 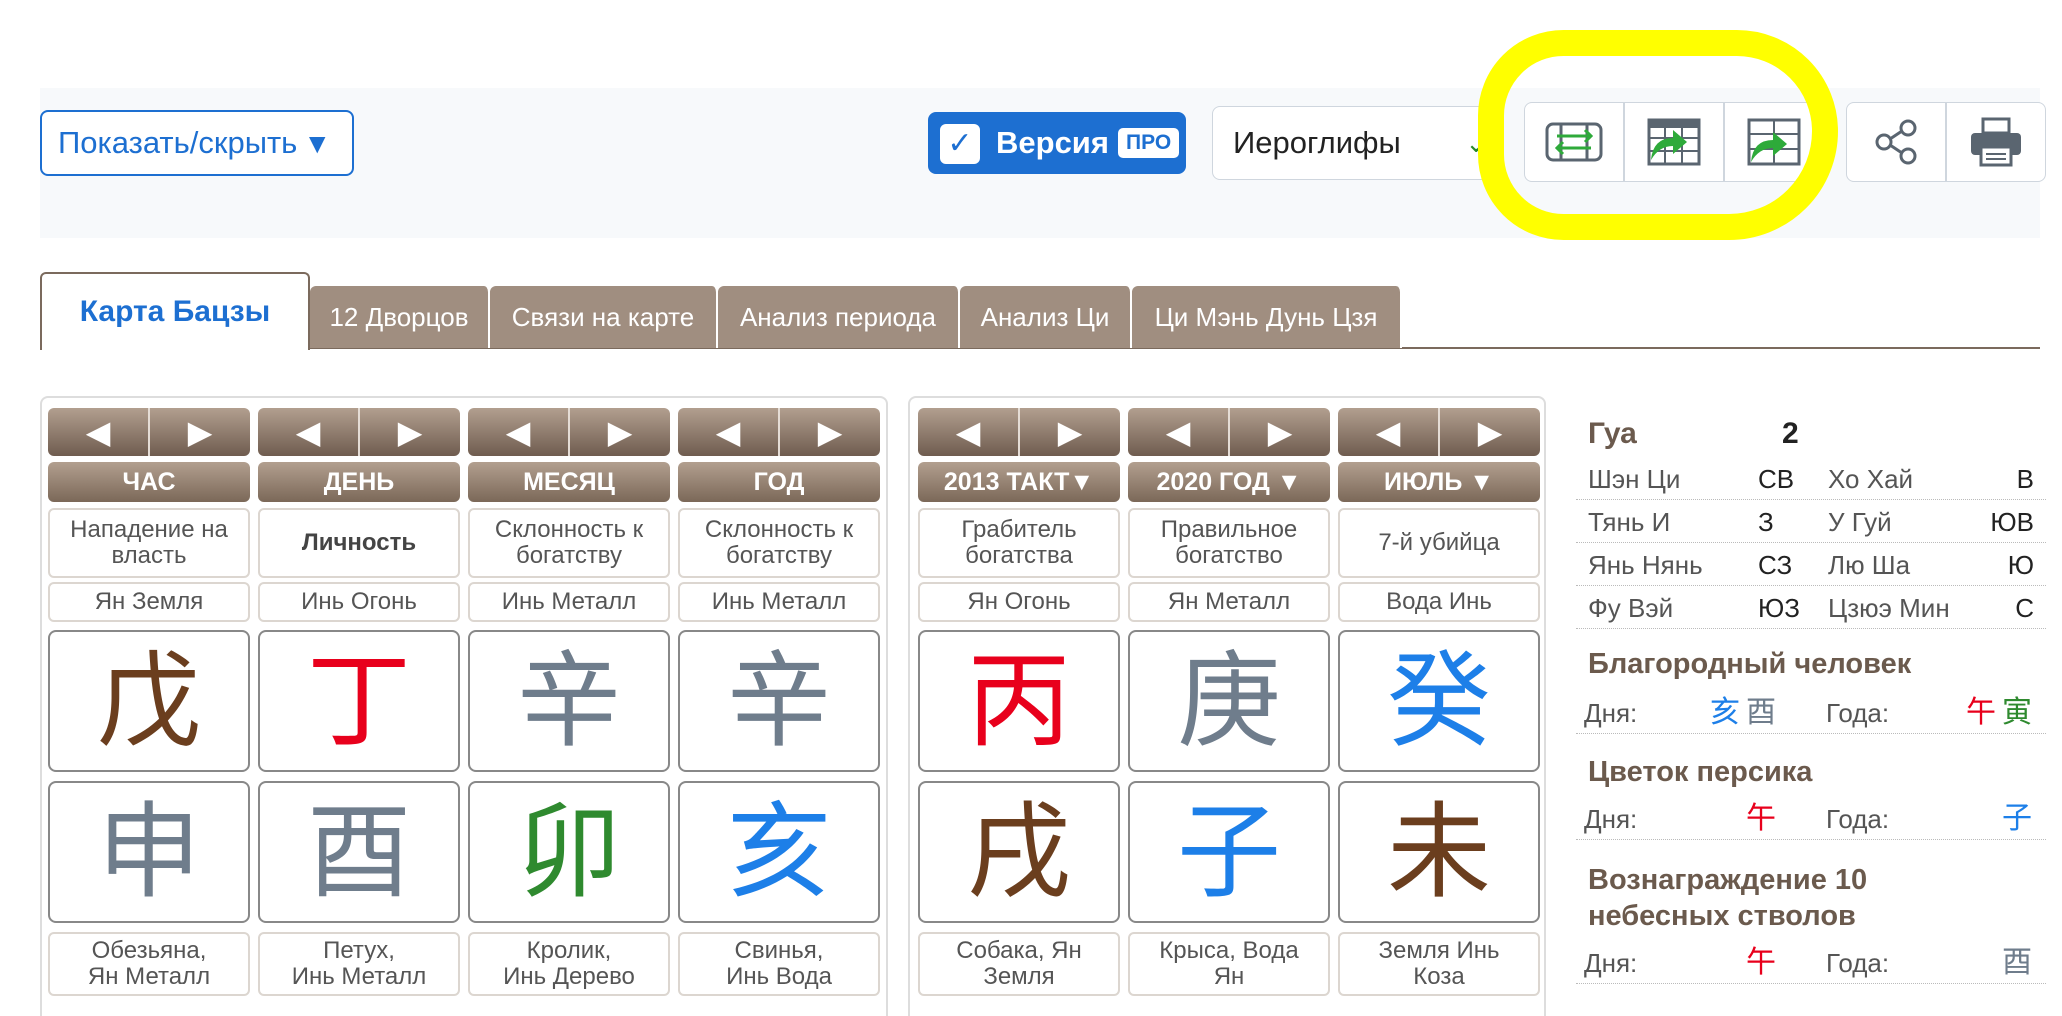 I want to click on pillar-relation: Личность, so click(x=359, y=543).